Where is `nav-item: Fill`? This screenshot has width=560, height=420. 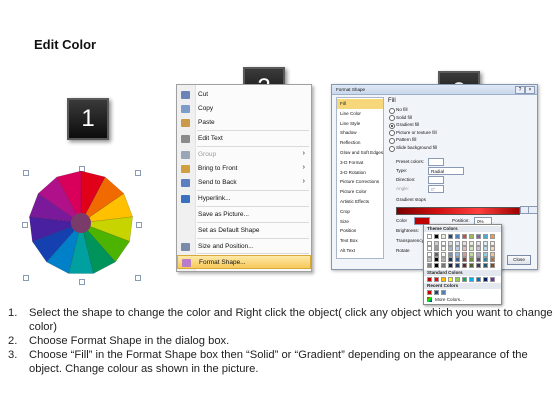 nav-item: Fill is located at coordinates (360, 104).